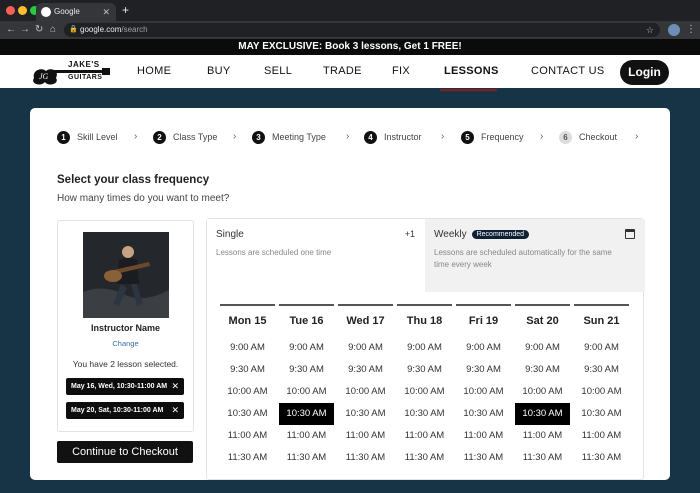 Image resolution: width=700 pixels, height=493 pixels. I want to click on logo-line-2: GUITARS, so click(85, 77).